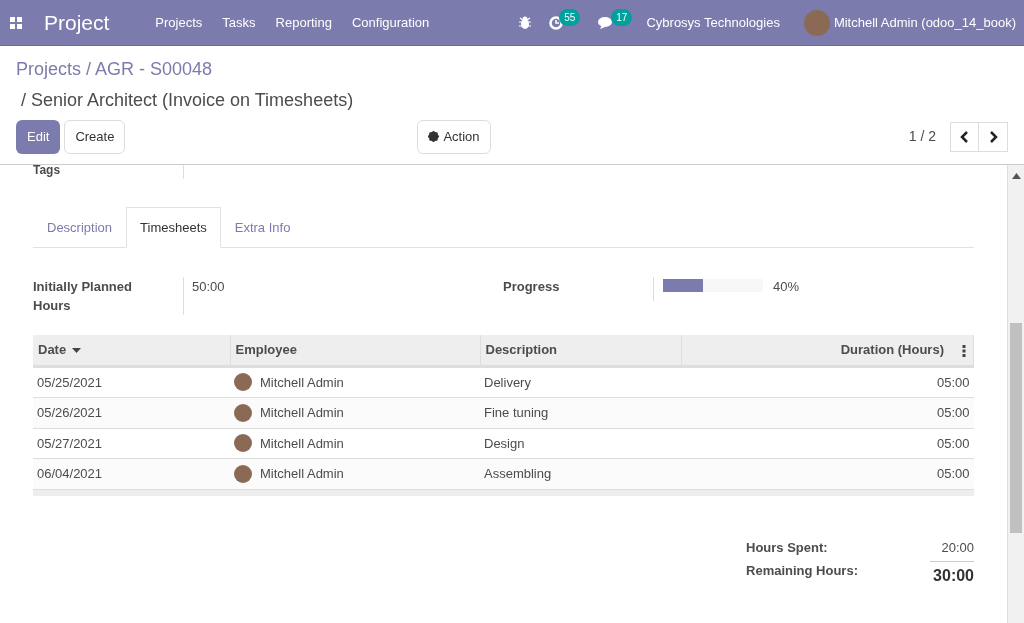  Describe the element at coordinates (187, 100) in the screenshot. I see `breadcrumb-current: / Senior Architect (Invoice on Timesheets)` at that location.